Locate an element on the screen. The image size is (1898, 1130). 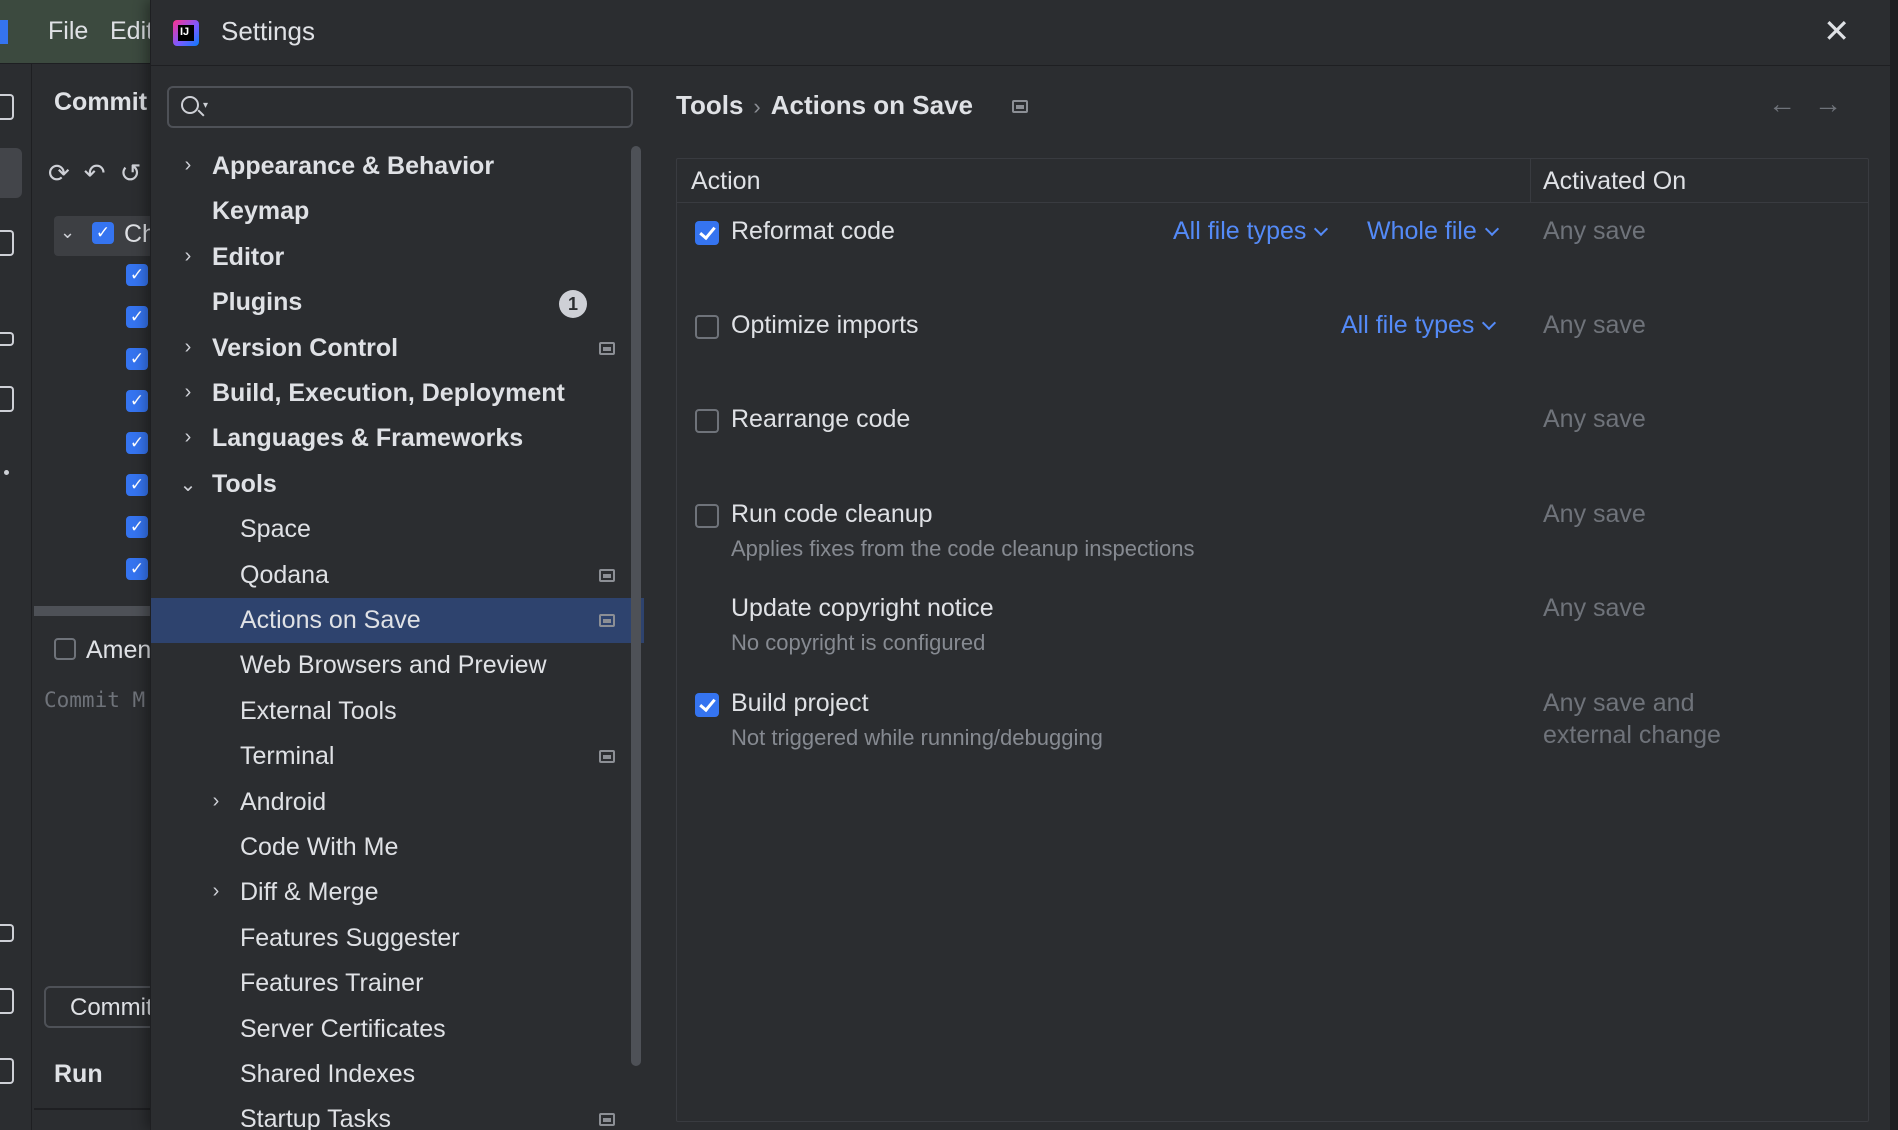
more-icon is located at coordinates (6, 472).